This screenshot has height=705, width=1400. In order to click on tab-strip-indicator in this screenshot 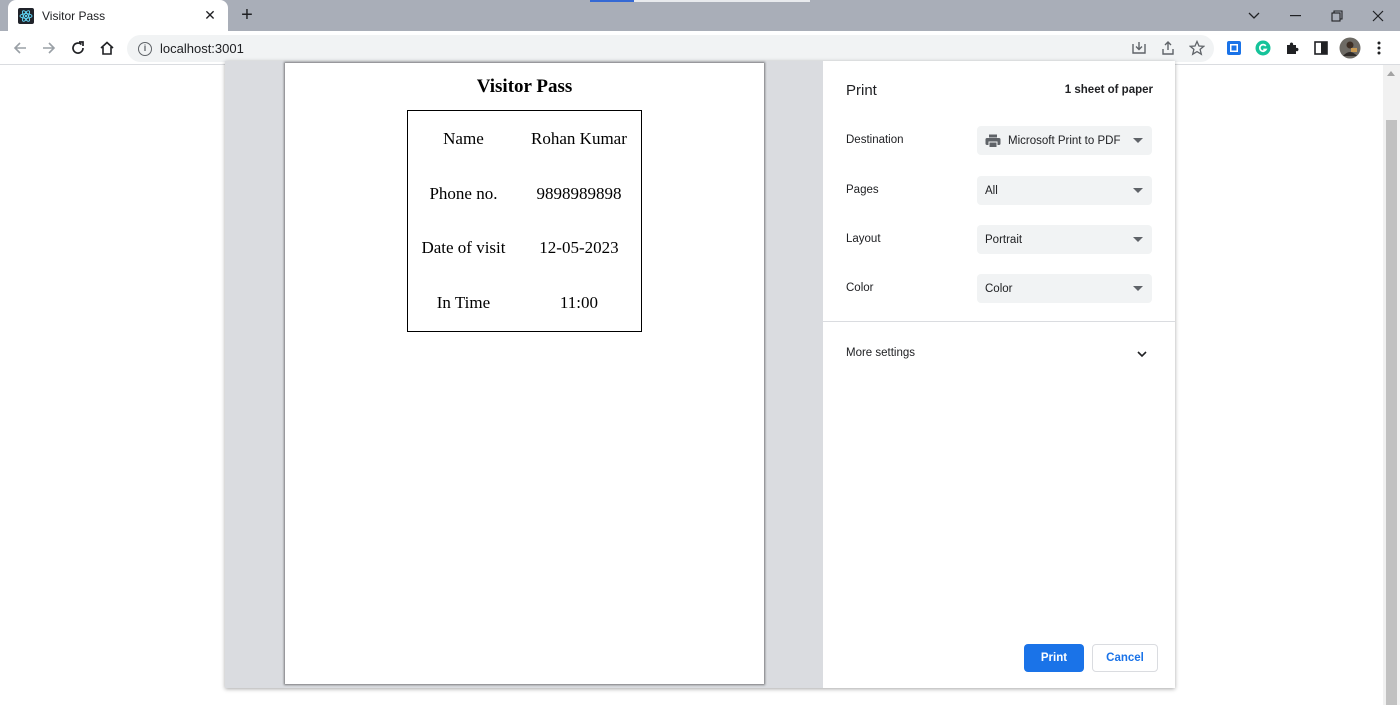, I will do `click(612, 1)`.